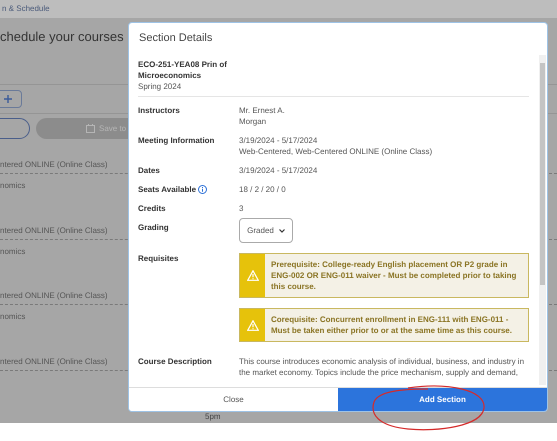 The width and height of the screenshot is (557, 441). Describe the element at coordinates (442, 399) in the screenshot. I see `add-section-button: Add Section` at that location.